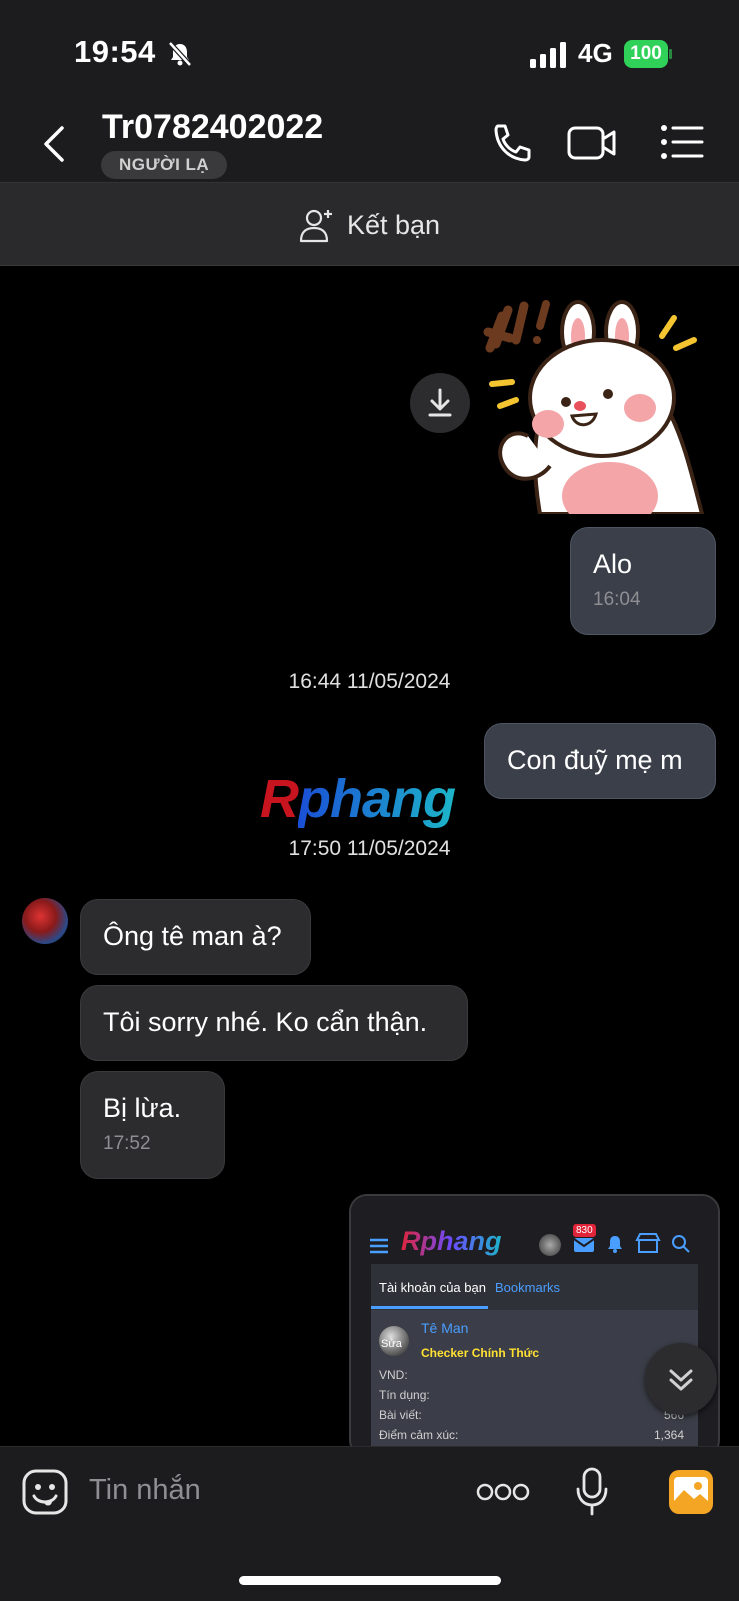 The width and height of the screenshot is (739, 1601). I want to click on battery-icon: 100, so click(648, 54).